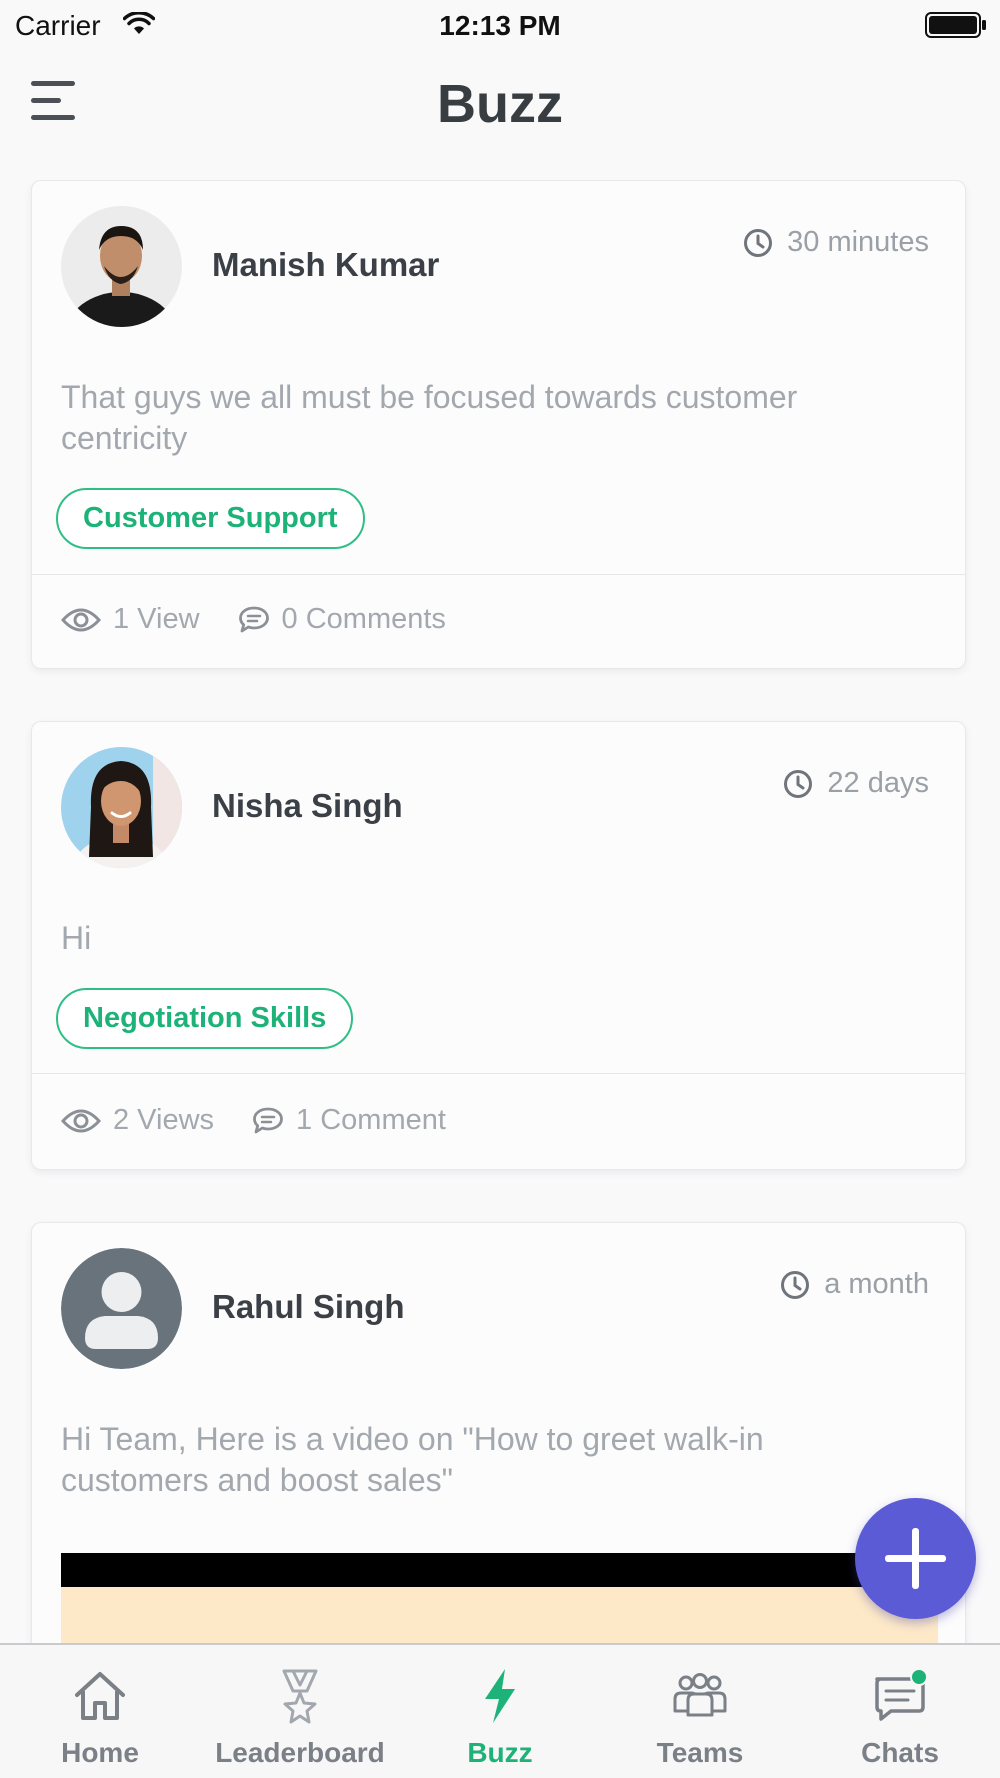 This screenshot has width=1000, height=1778. I want to click on status-bar: Carrier 12:13 PM, so click(500, 25).